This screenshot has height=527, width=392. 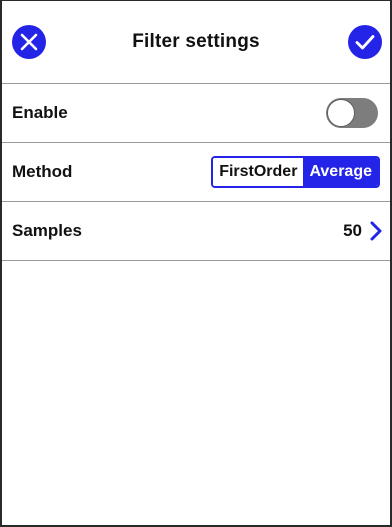 I want to click on check-icon, so click(x=365, y=42).